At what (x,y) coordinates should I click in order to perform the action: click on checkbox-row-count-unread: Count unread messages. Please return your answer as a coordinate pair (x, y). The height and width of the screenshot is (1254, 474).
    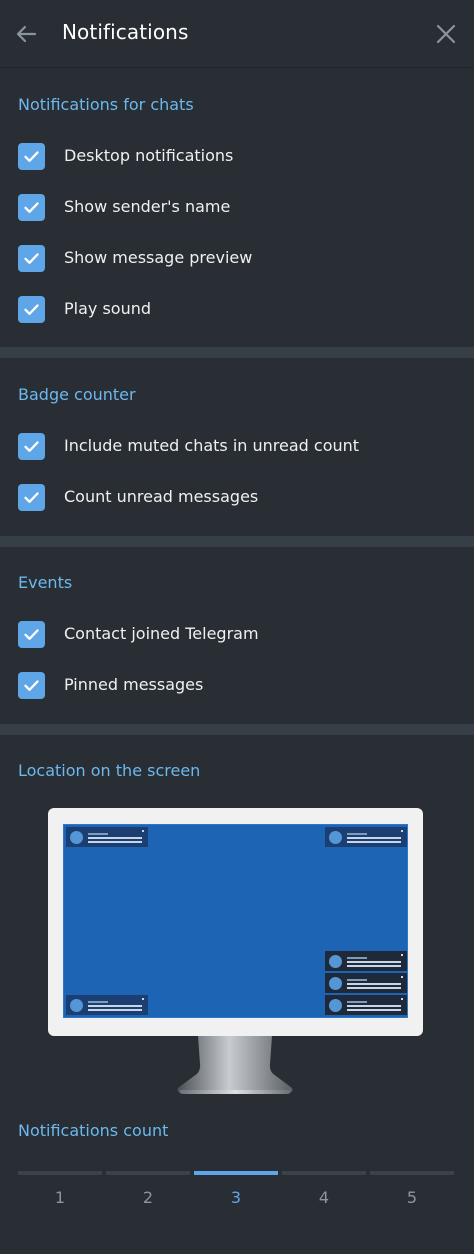
    Looking at the image, I should click on (237, 501).